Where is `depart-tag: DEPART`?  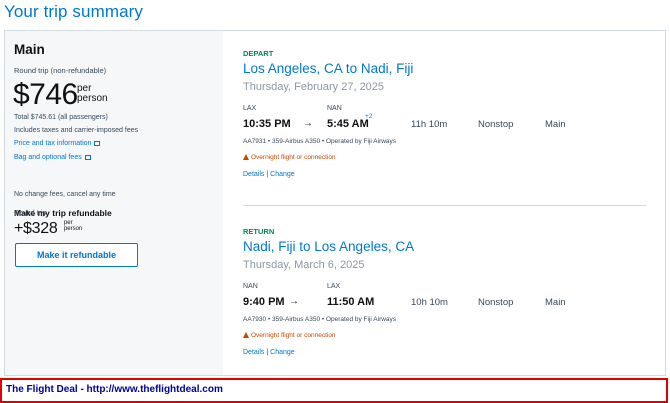 depart-tag: DEPART is located at coordinates (258, 53).